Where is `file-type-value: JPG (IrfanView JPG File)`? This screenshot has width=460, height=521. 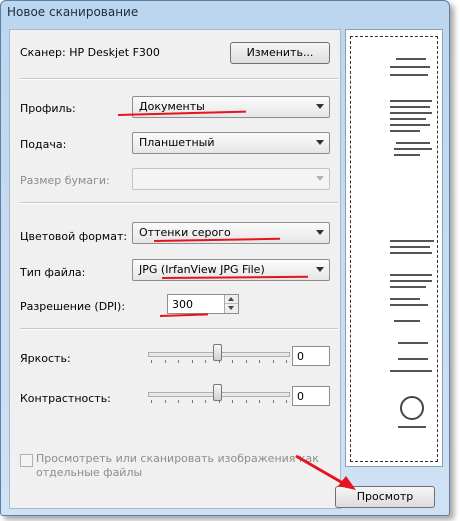 file-type-value: JPG (IrfanView JPG File) is located at coordinates (202, 269).